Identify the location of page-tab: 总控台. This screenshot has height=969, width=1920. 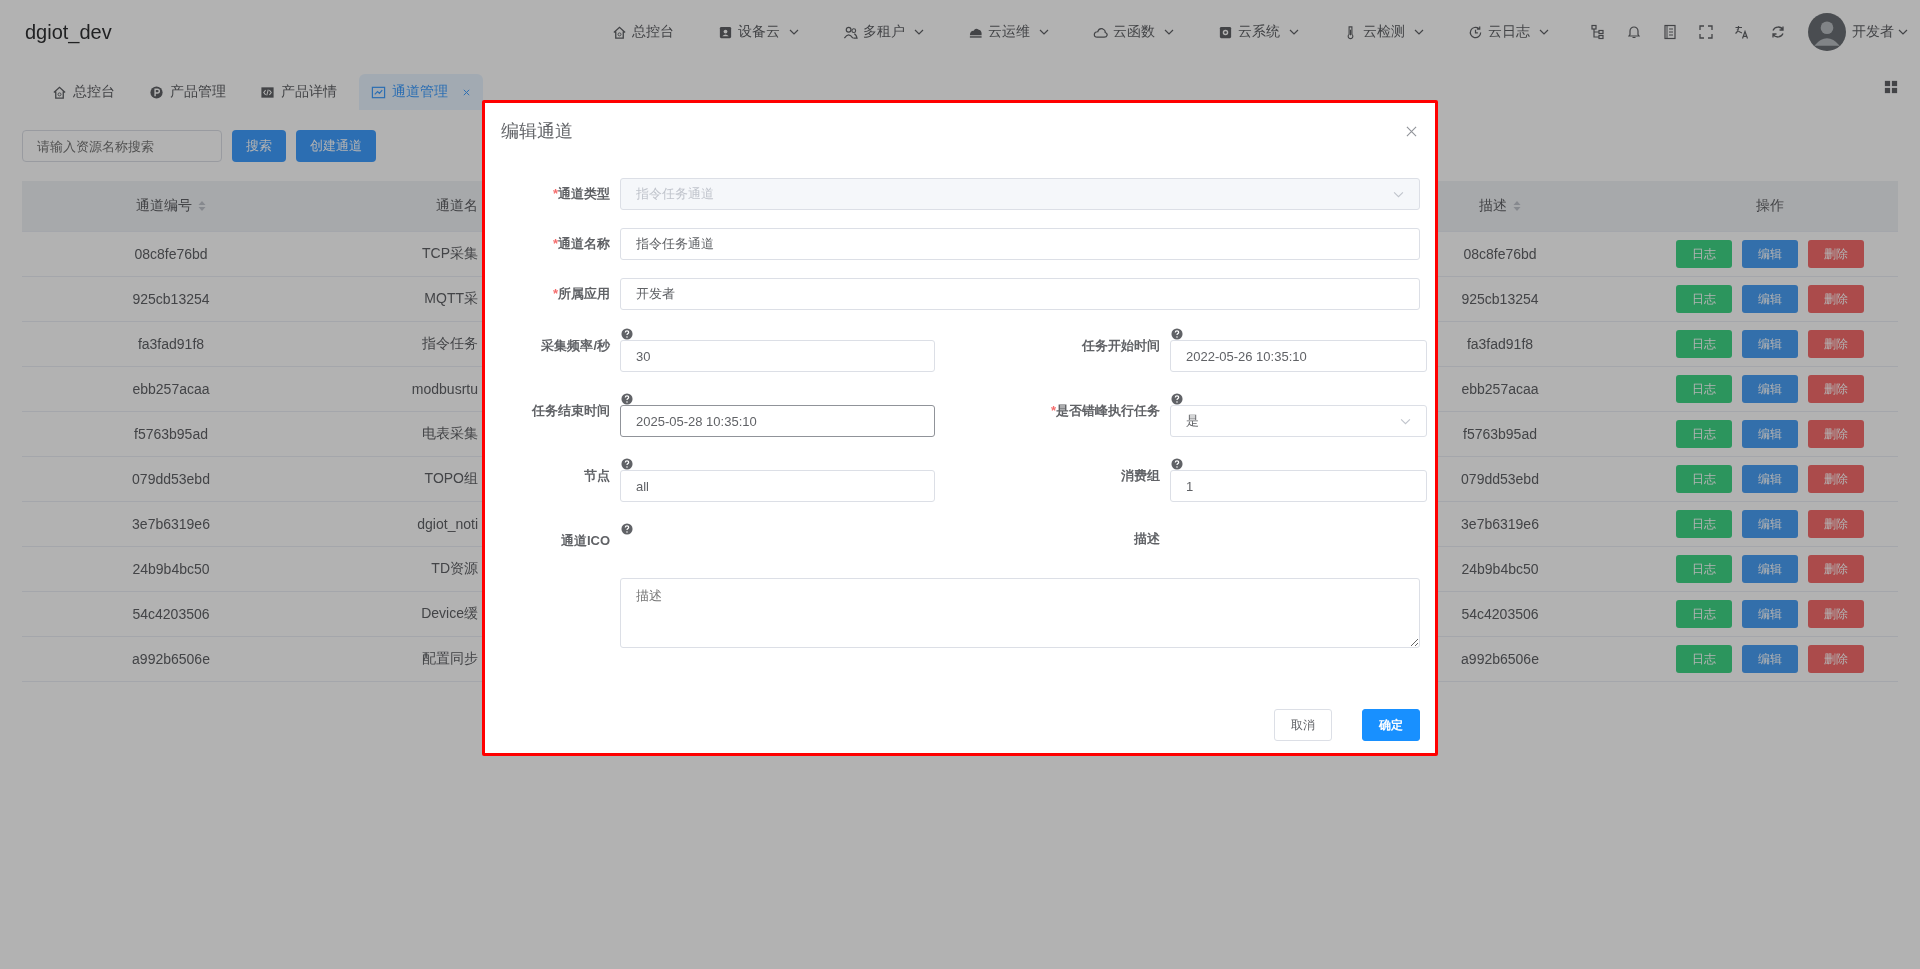
(83, 92).